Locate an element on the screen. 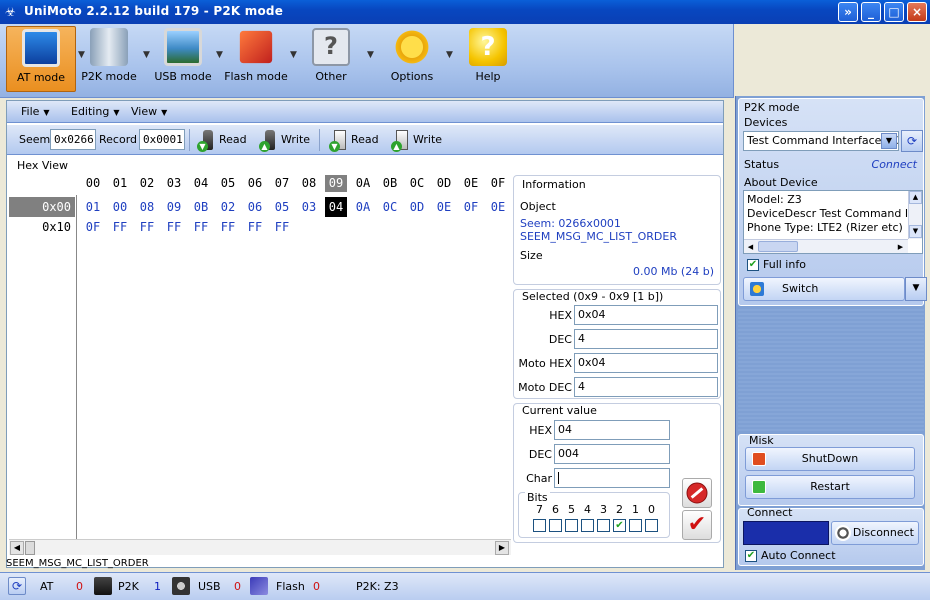 The height and width of the screenshot is (600, 930). file-write-button: ▲ Write is located at coordinates (416, 141).